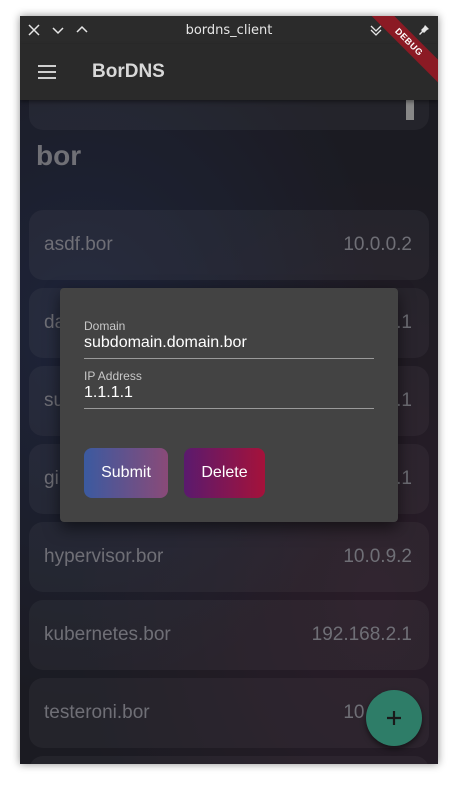 This screenshot has height=789, width=458. I want to click on plus-icon, so click(394, 718).